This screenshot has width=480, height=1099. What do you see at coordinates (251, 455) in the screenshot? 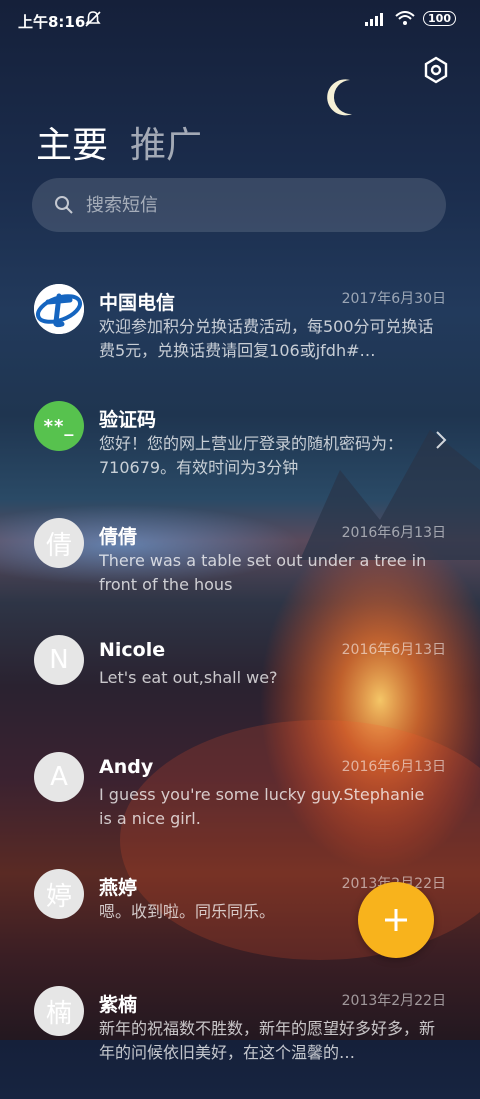
I see `message-preview: 您好！您的网上营业厅登录的随机密码为：710679。有效时间为3分钟` at bounding box center [251, 455].